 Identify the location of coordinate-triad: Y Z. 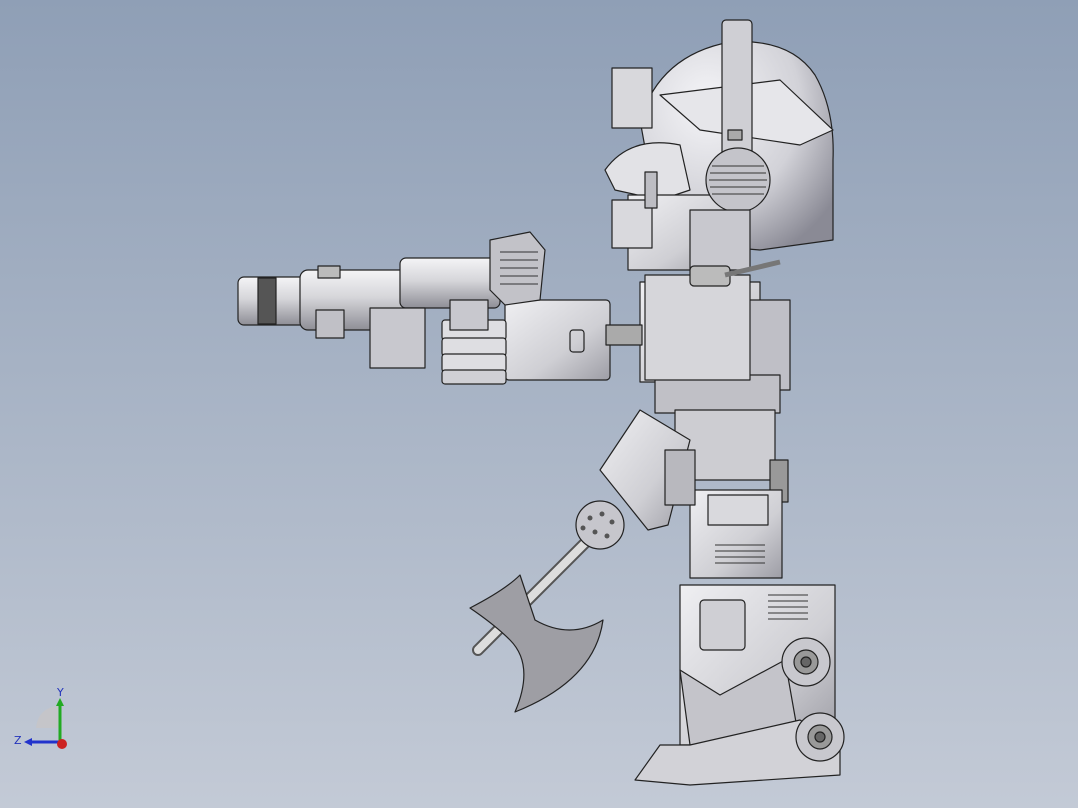
(40, 717).